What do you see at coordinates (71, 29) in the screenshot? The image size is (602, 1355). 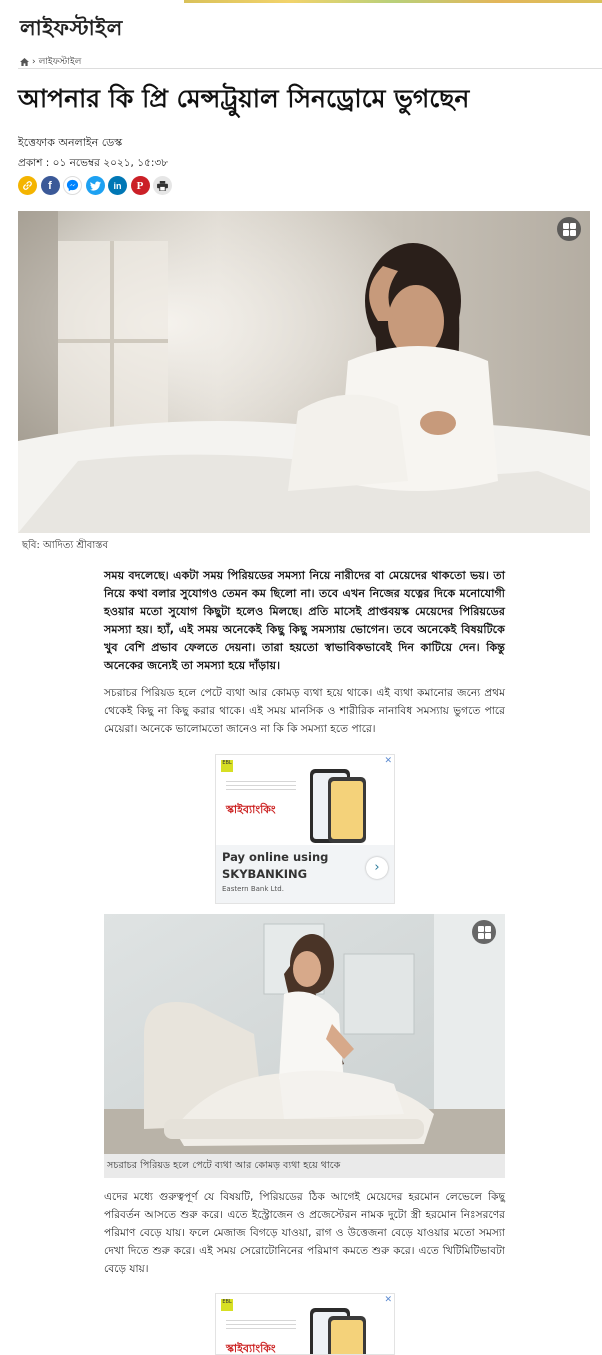 I see `section-logo: লাইফস্টাইল` at bounding box center [71, 29].